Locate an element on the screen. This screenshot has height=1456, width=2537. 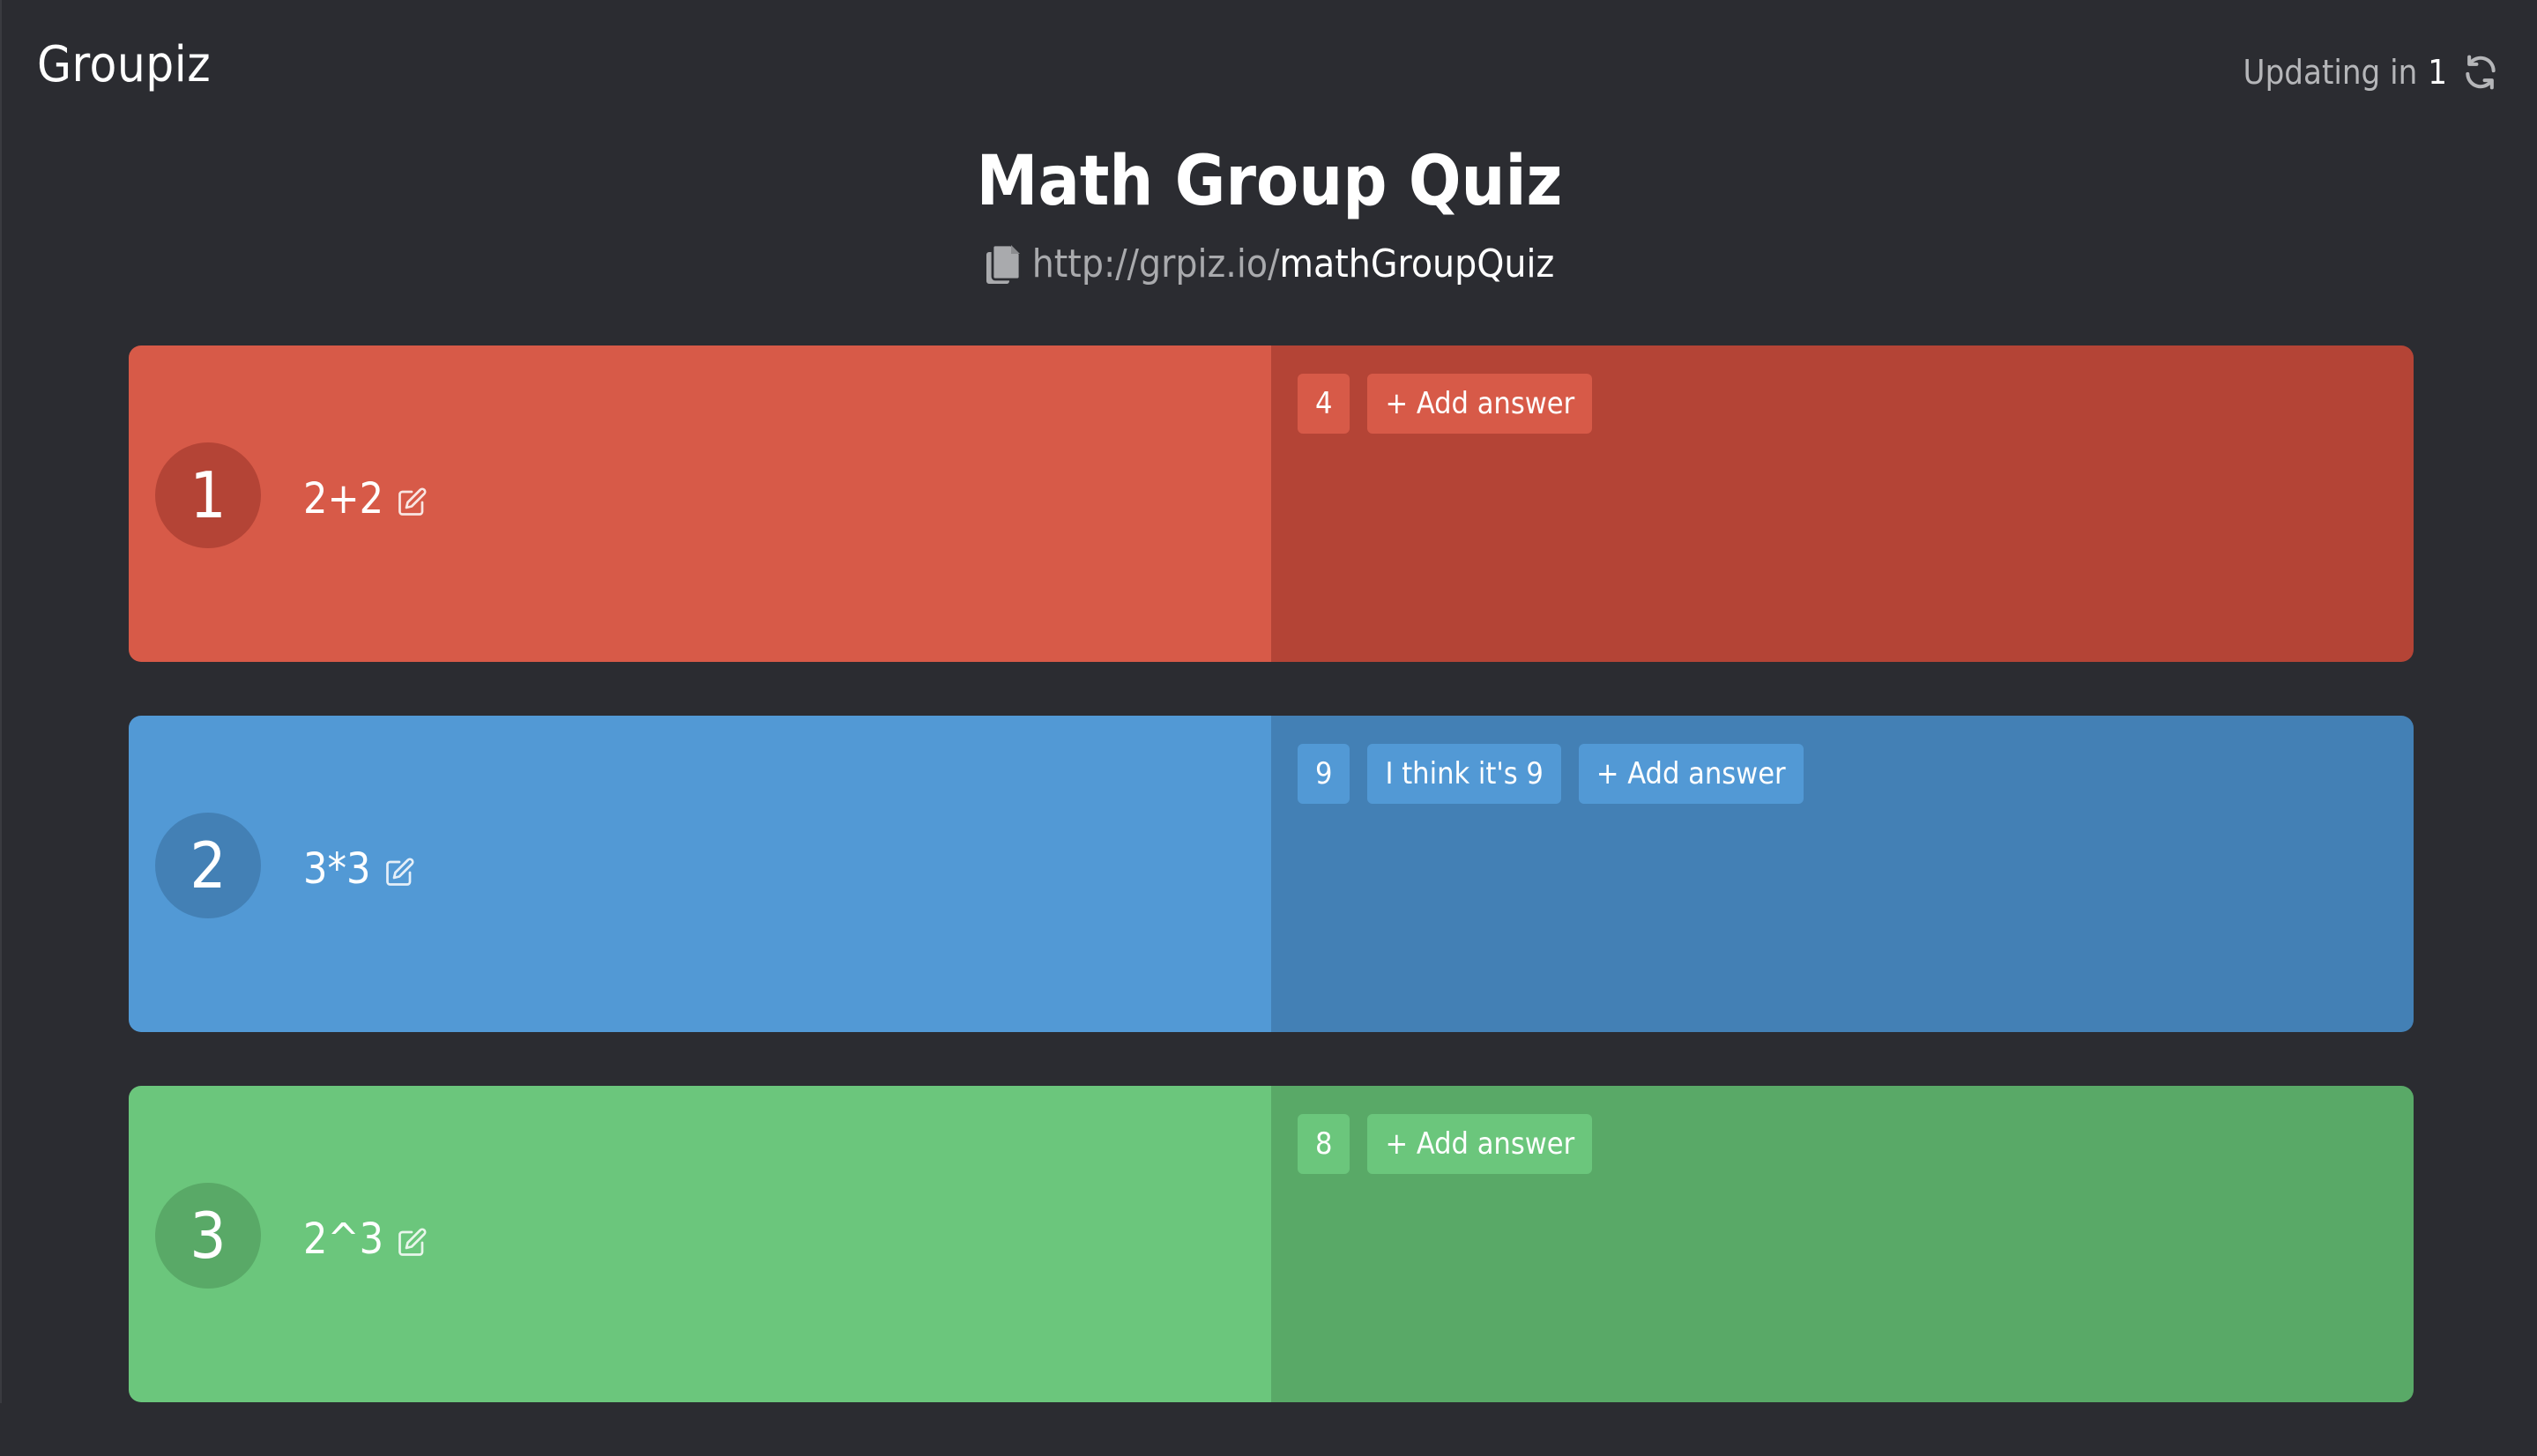
answer-chip: 9 is located at coordinates (1324, 774).